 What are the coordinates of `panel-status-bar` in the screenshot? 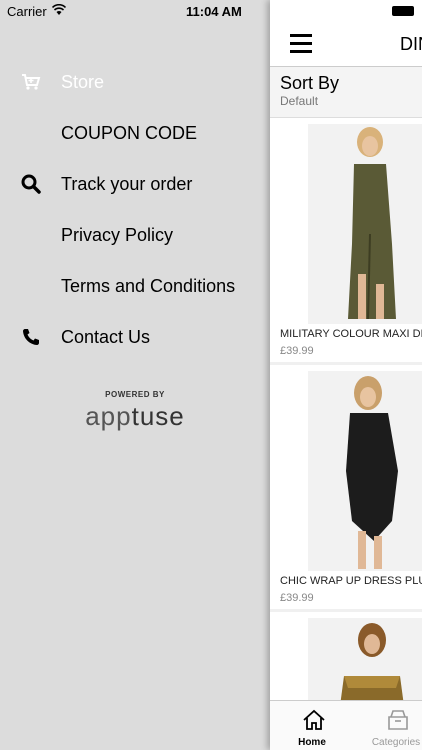 It's located at (346, 11).